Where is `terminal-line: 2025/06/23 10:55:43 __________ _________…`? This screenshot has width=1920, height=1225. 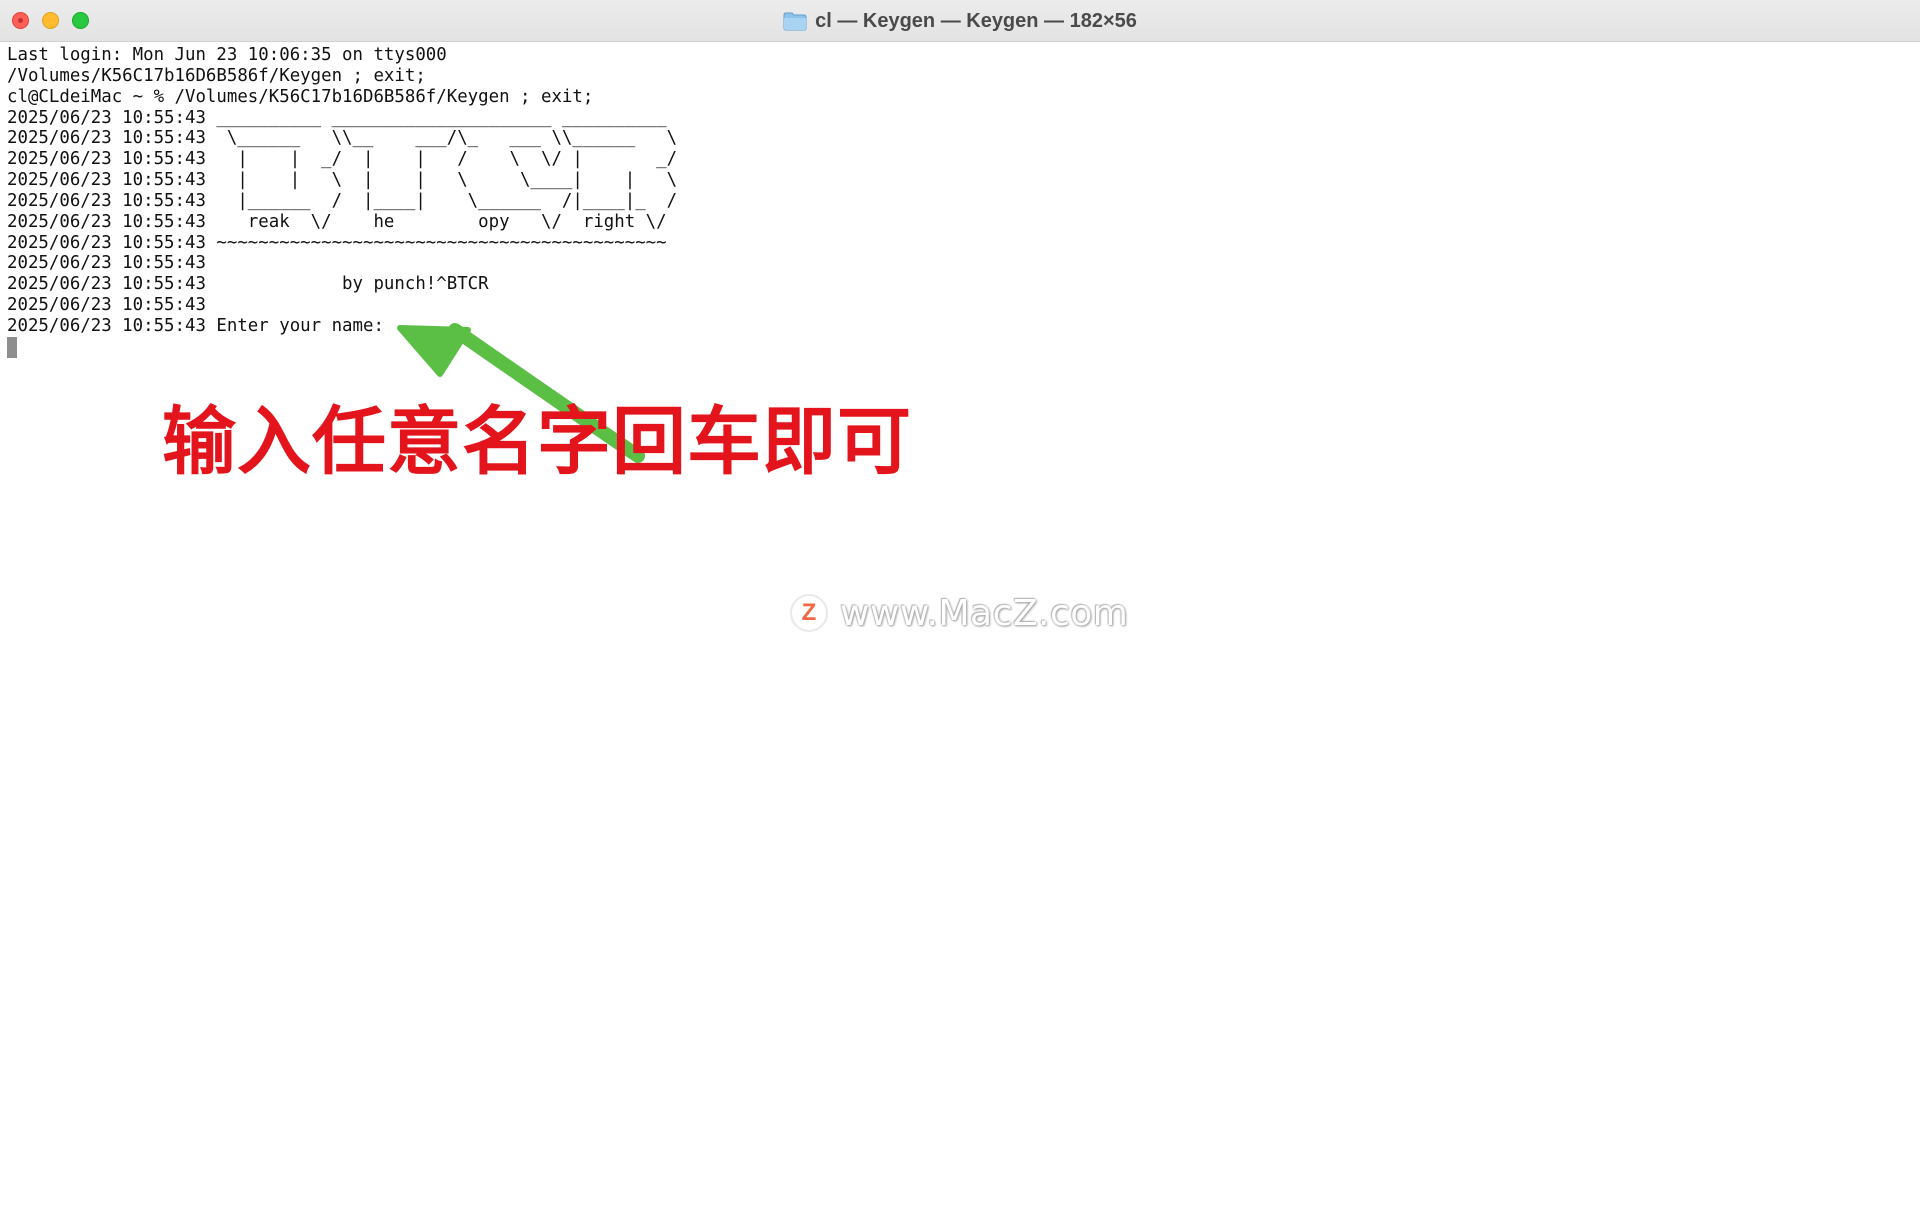
terminal-line: 2025/06/23 10:55:43 __________ _________… is located at coordinates (337, 117).